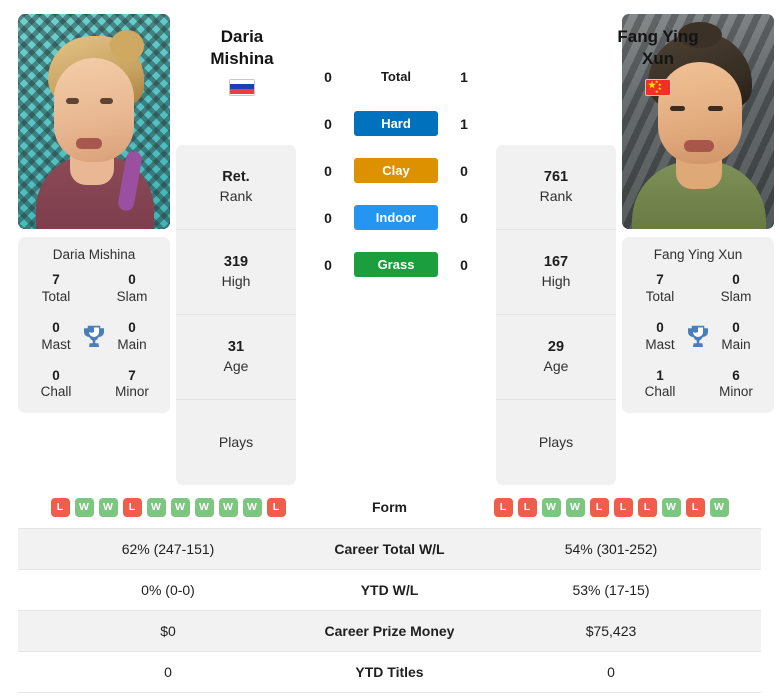  I want to click on h2h-row-indoor: 0 Indoor 0, so click(396, 217).